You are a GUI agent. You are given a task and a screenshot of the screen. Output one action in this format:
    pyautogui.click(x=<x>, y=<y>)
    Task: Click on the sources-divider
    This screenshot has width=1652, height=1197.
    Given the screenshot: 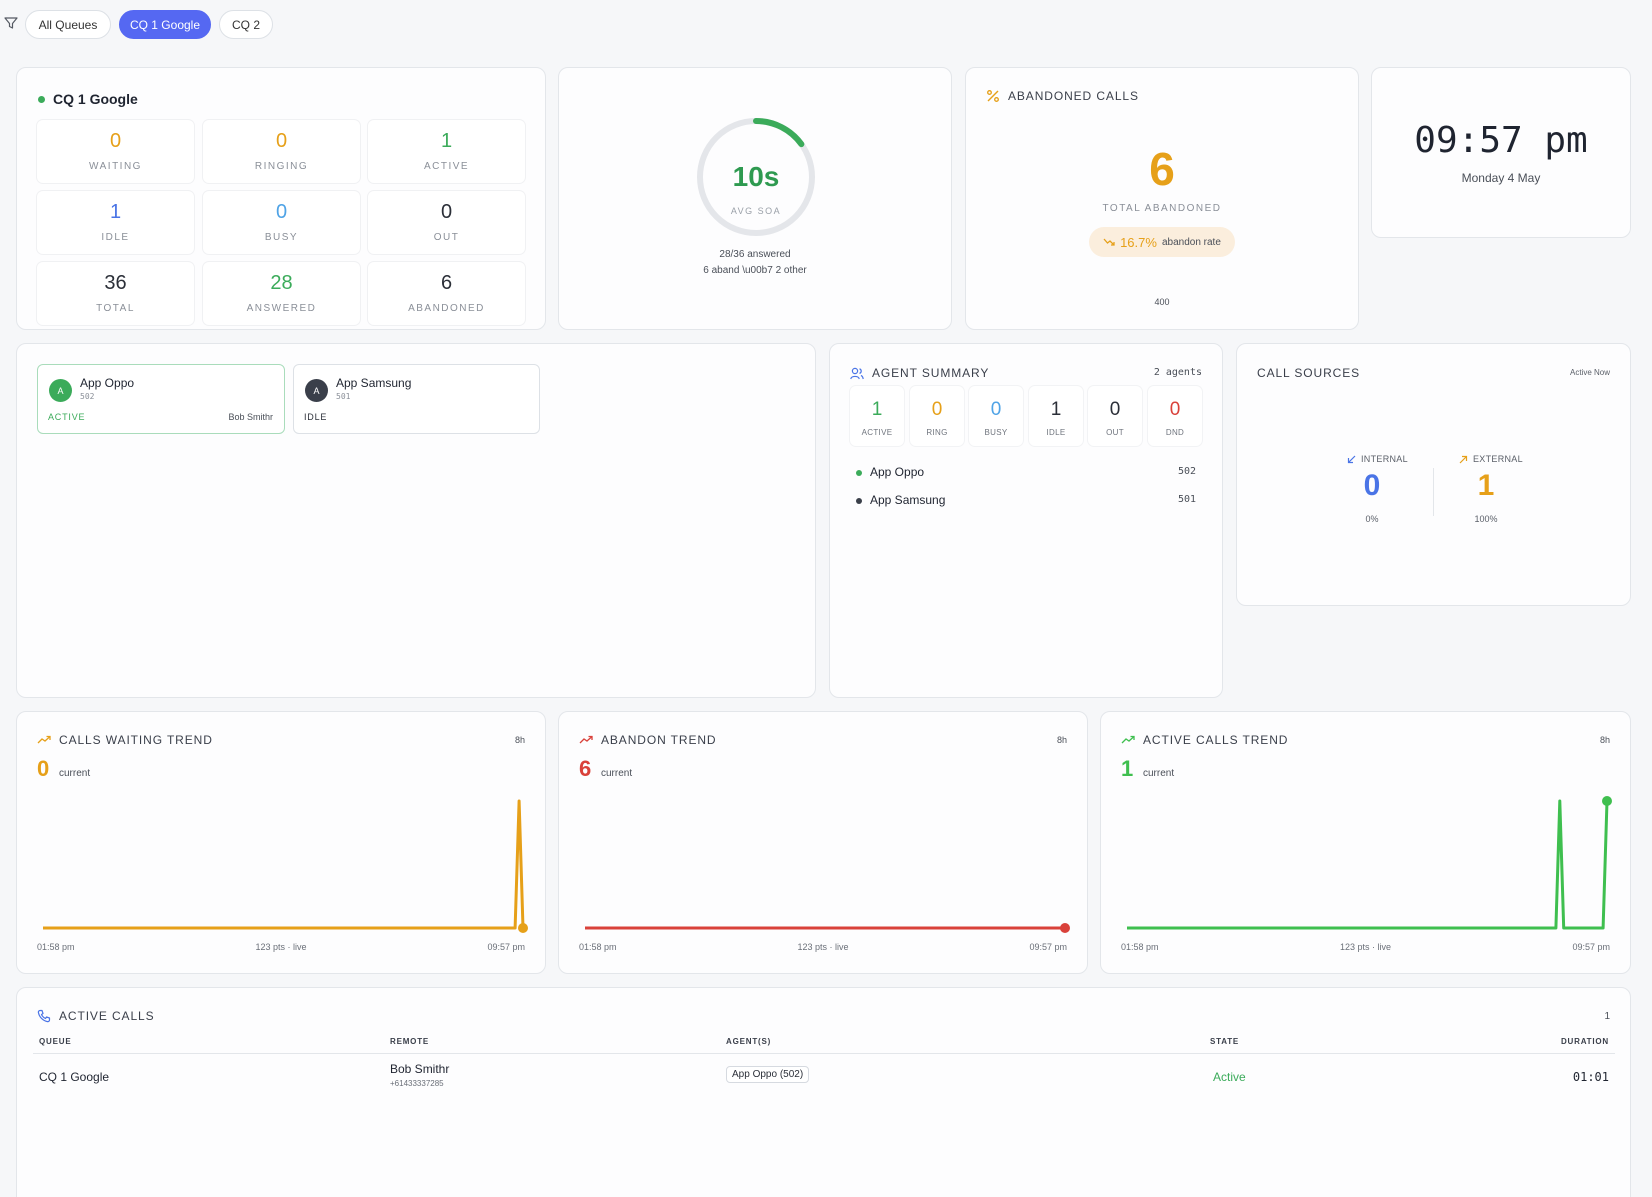 What is the action you would take?
    pyautogui.click(x=1433, y=492)
    